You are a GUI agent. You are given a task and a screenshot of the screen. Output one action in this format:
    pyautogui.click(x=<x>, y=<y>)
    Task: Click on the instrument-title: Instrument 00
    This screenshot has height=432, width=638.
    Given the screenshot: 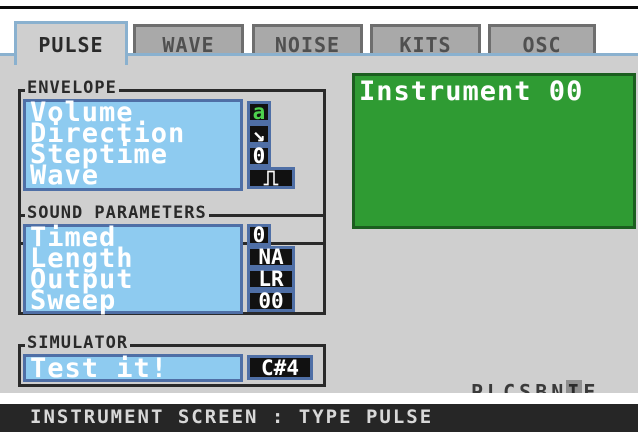 What is the action you would take?
    pyautogui.click(x=471, y=91)
    